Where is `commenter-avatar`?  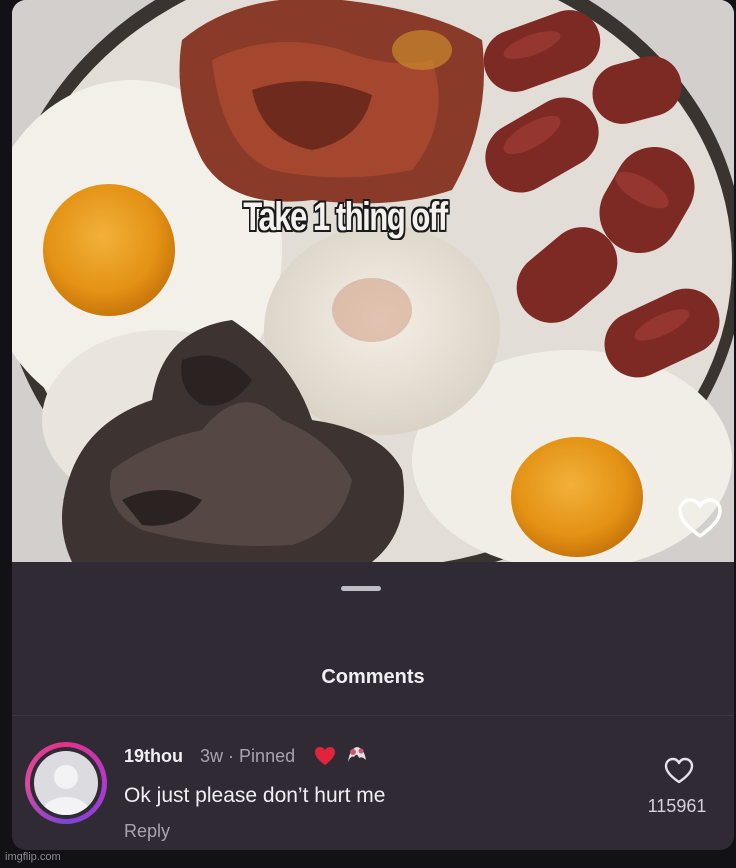
commenter-avatar is located at coordinates (66, 783).